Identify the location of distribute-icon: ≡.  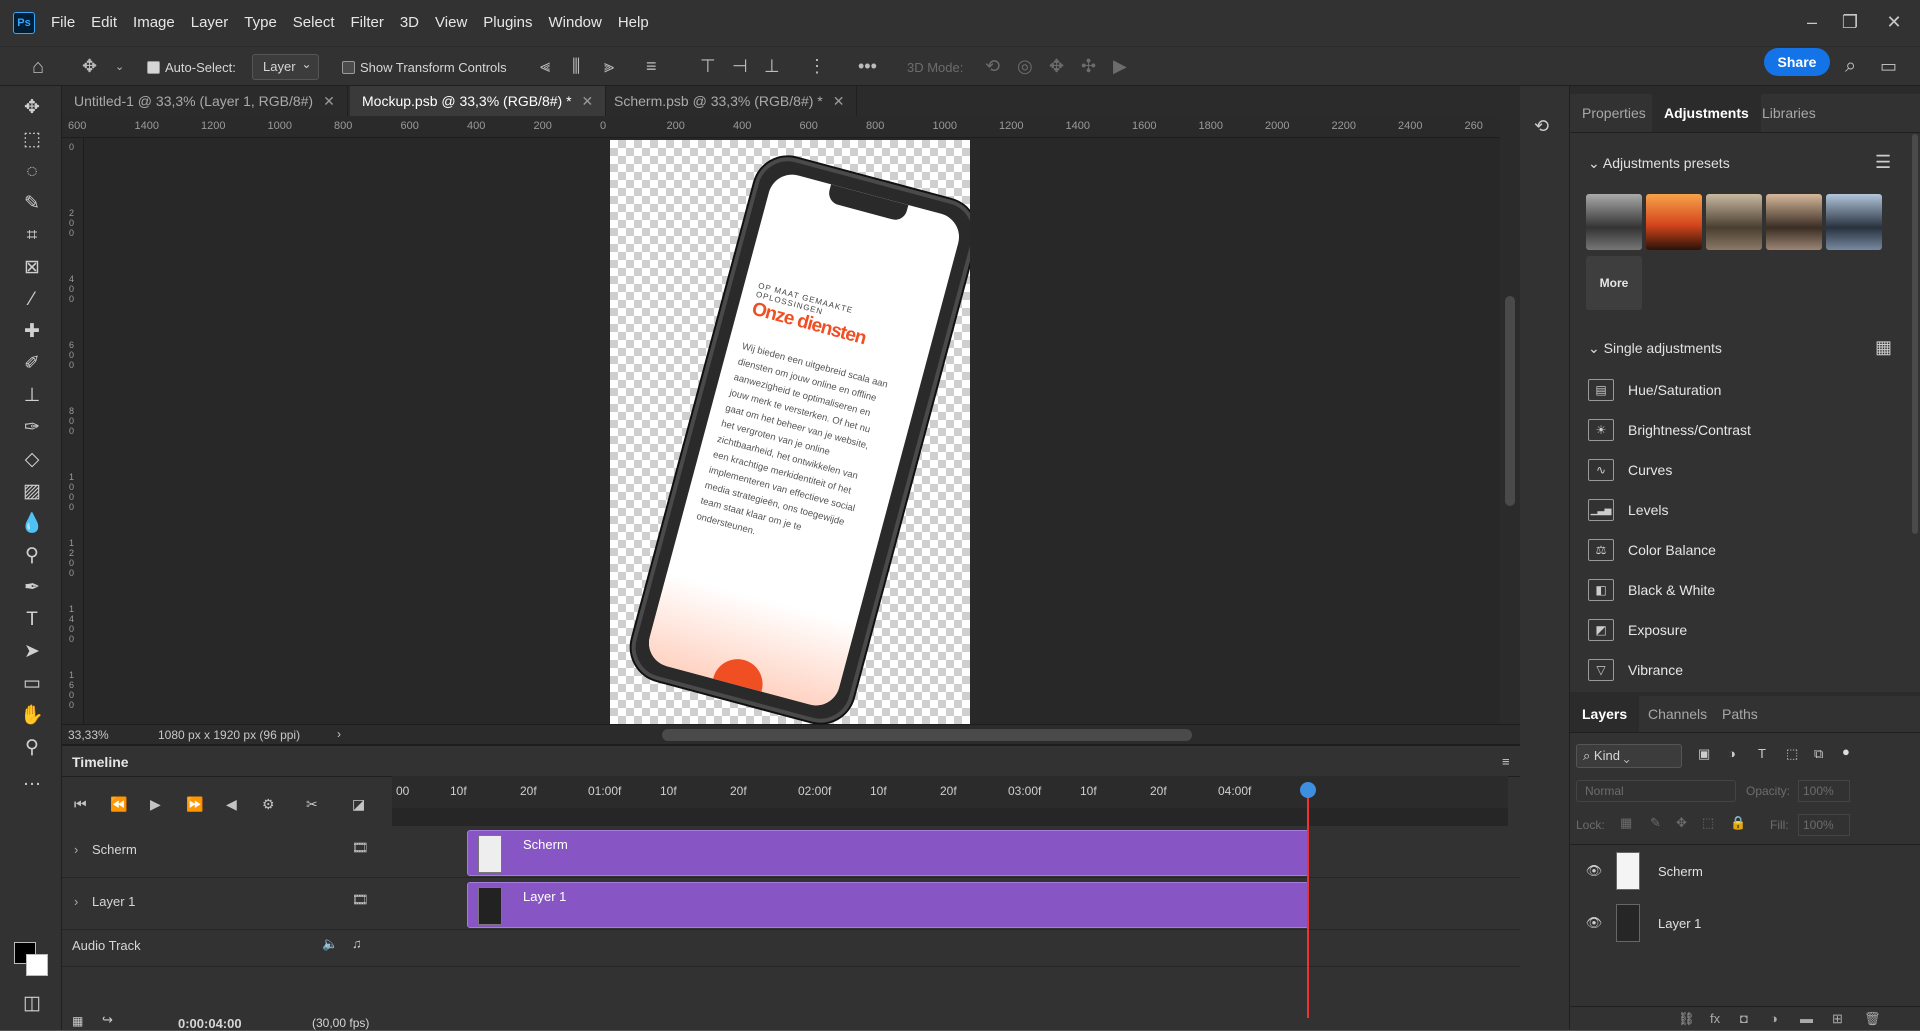
(651, 66).